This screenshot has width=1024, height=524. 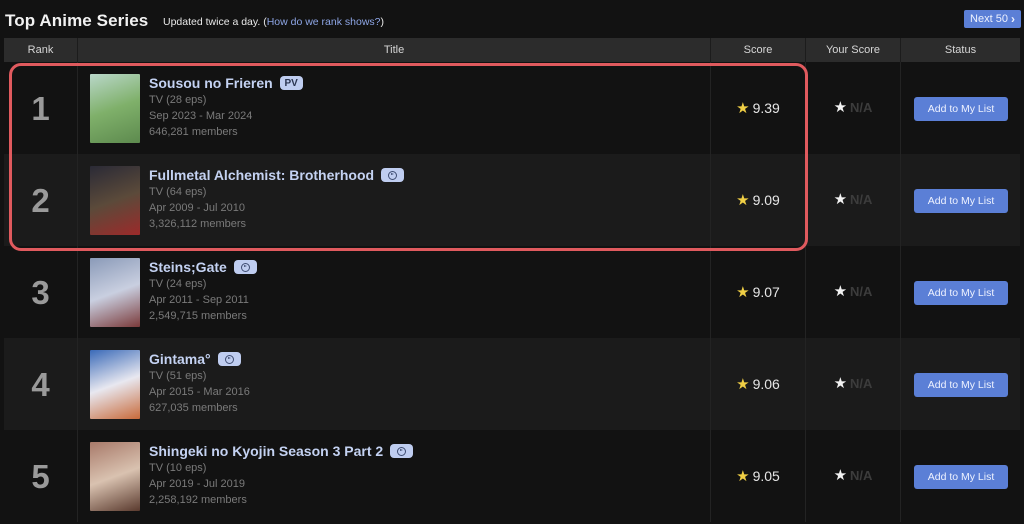 What do you see at coordinates (77, 20) in the screenshot?
I see `page-title: Top Anime Series` at bounding box center [77, 20].